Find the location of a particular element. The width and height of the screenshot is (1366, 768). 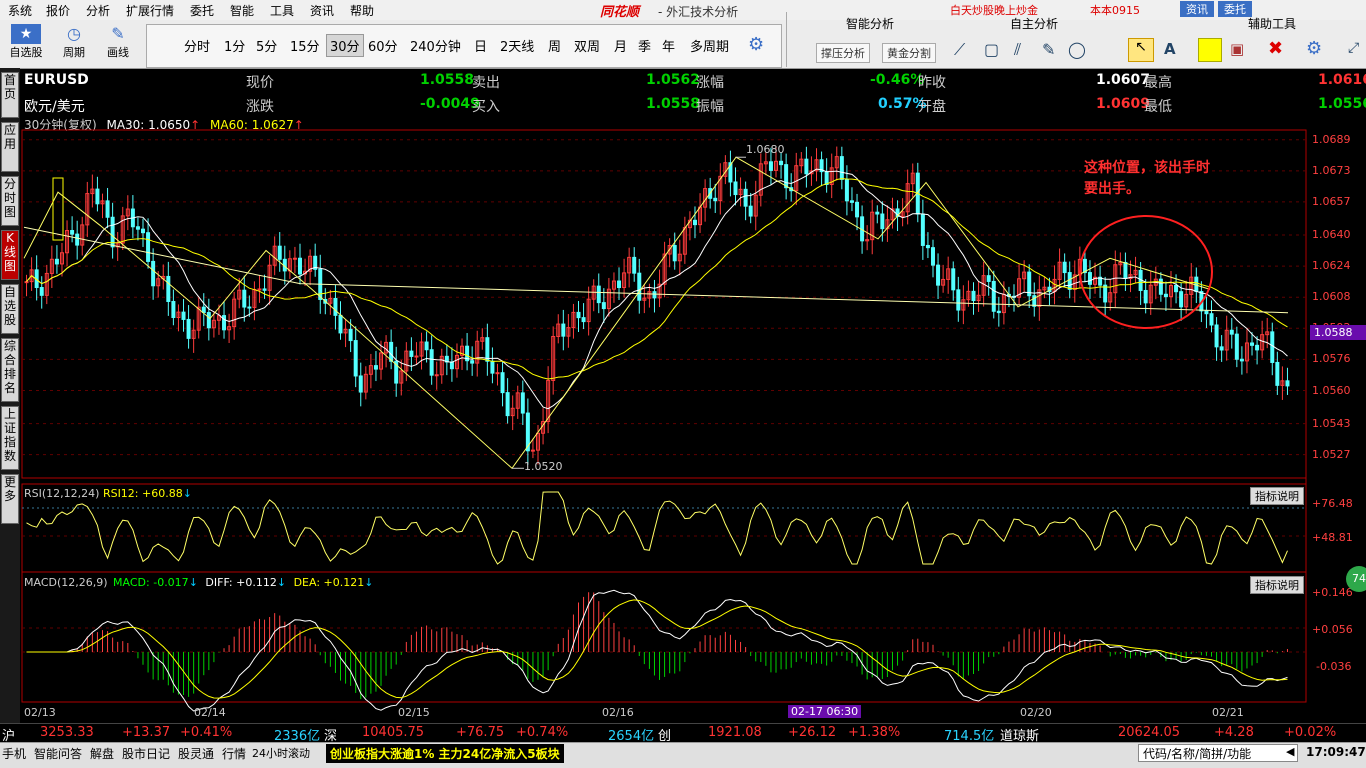

highlight-box is located at coordinates (58, 209).